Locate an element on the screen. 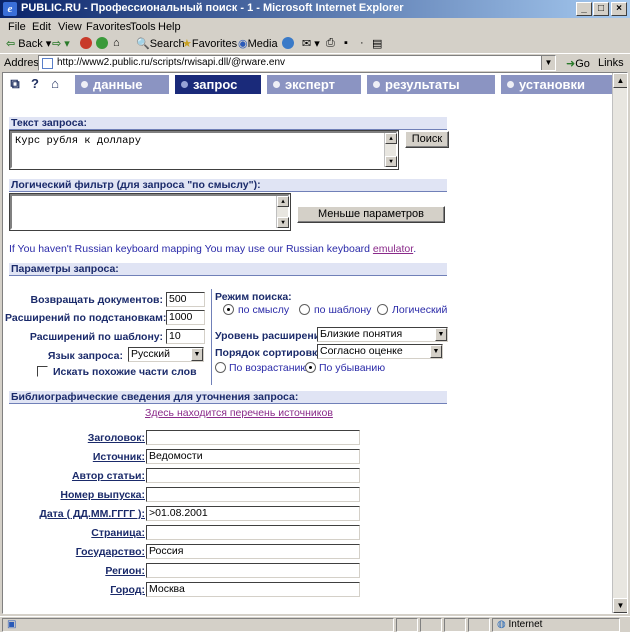 The height and width of the screenshot is (632, 630). field-label-country: Государство: is located at coordinates (76, 552).